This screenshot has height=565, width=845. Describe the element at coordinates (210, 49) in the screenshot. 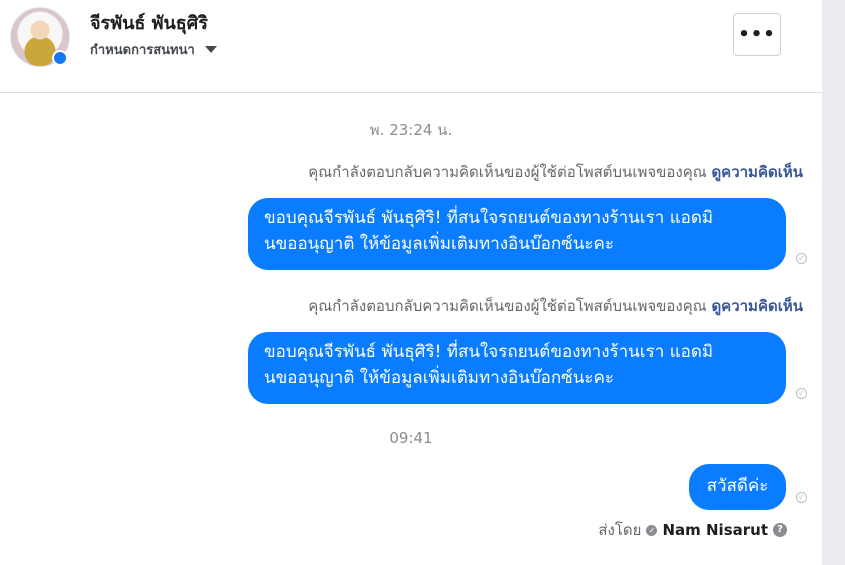

I see `caret-down-icon` at that location.